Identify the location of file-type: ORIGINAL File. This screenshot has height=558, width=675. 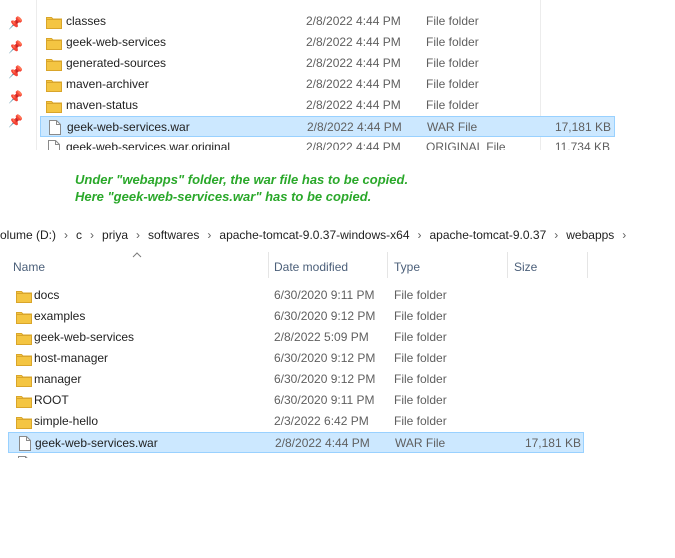
(466, 145).